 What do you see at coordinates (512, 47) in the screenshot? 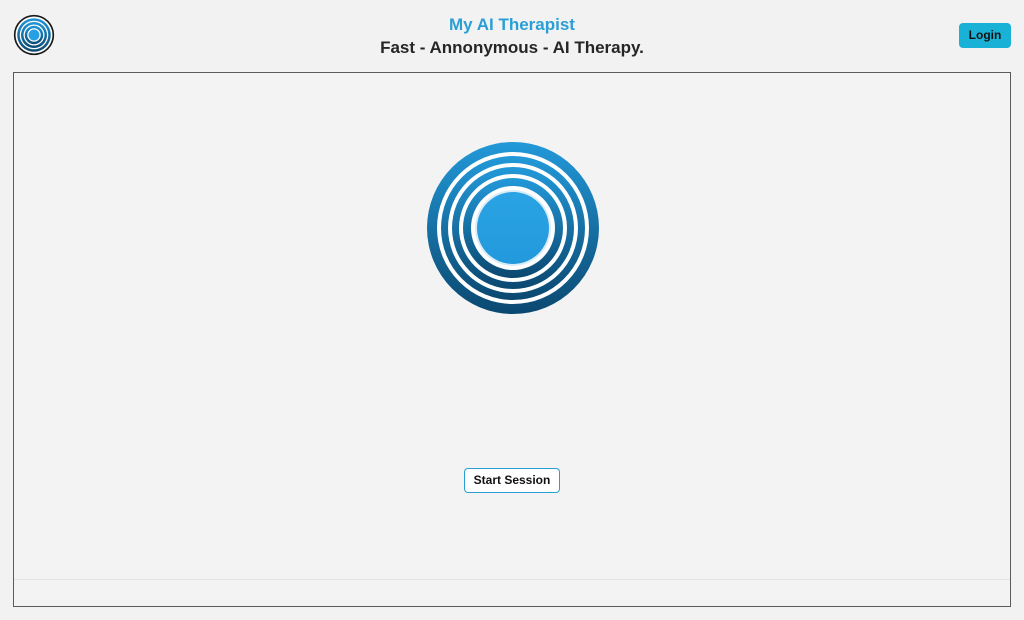
I see `tagline: Fast - Annonymous - AI Therapy.` at bounding box center [512, 47].